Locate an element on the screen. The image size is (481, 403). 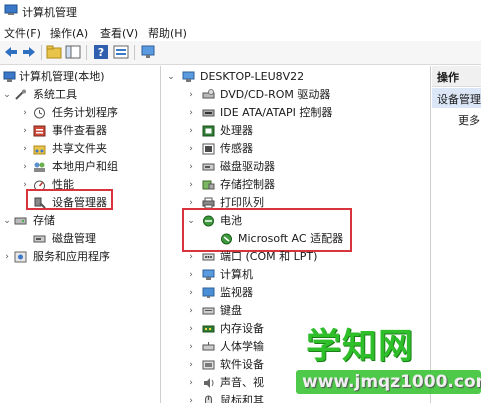
tree-label: 事件查看器 is located at coordinates (79, 130).